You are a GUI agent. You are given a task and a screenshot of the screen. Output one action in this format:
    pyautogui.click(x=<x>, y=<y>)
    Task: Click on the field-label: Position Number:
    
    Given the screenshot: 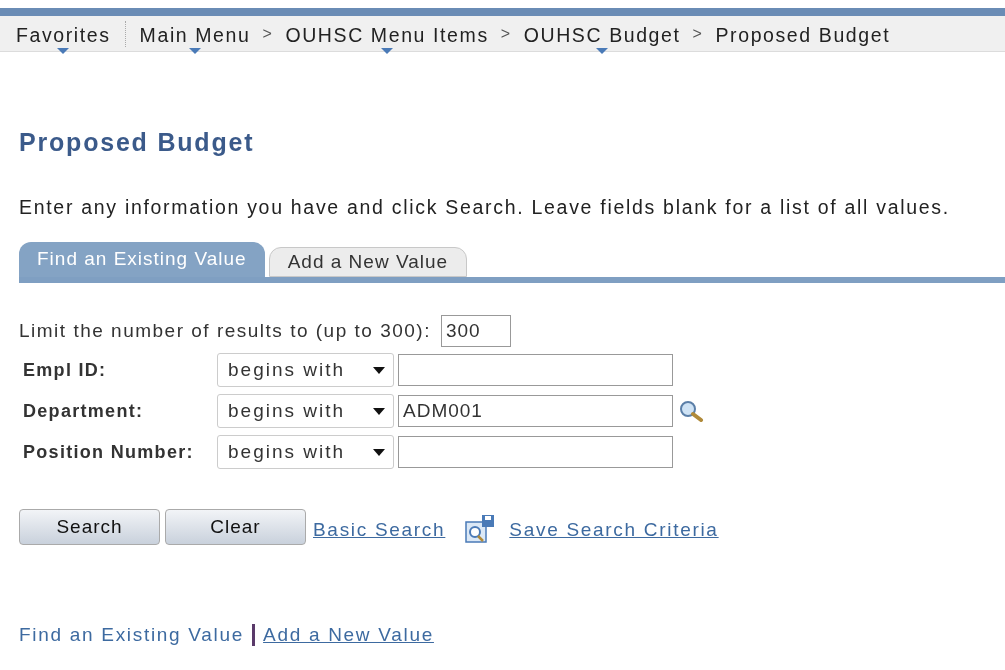 What is the action you would take?
    pyautogui.click(x=108, y=452)
    